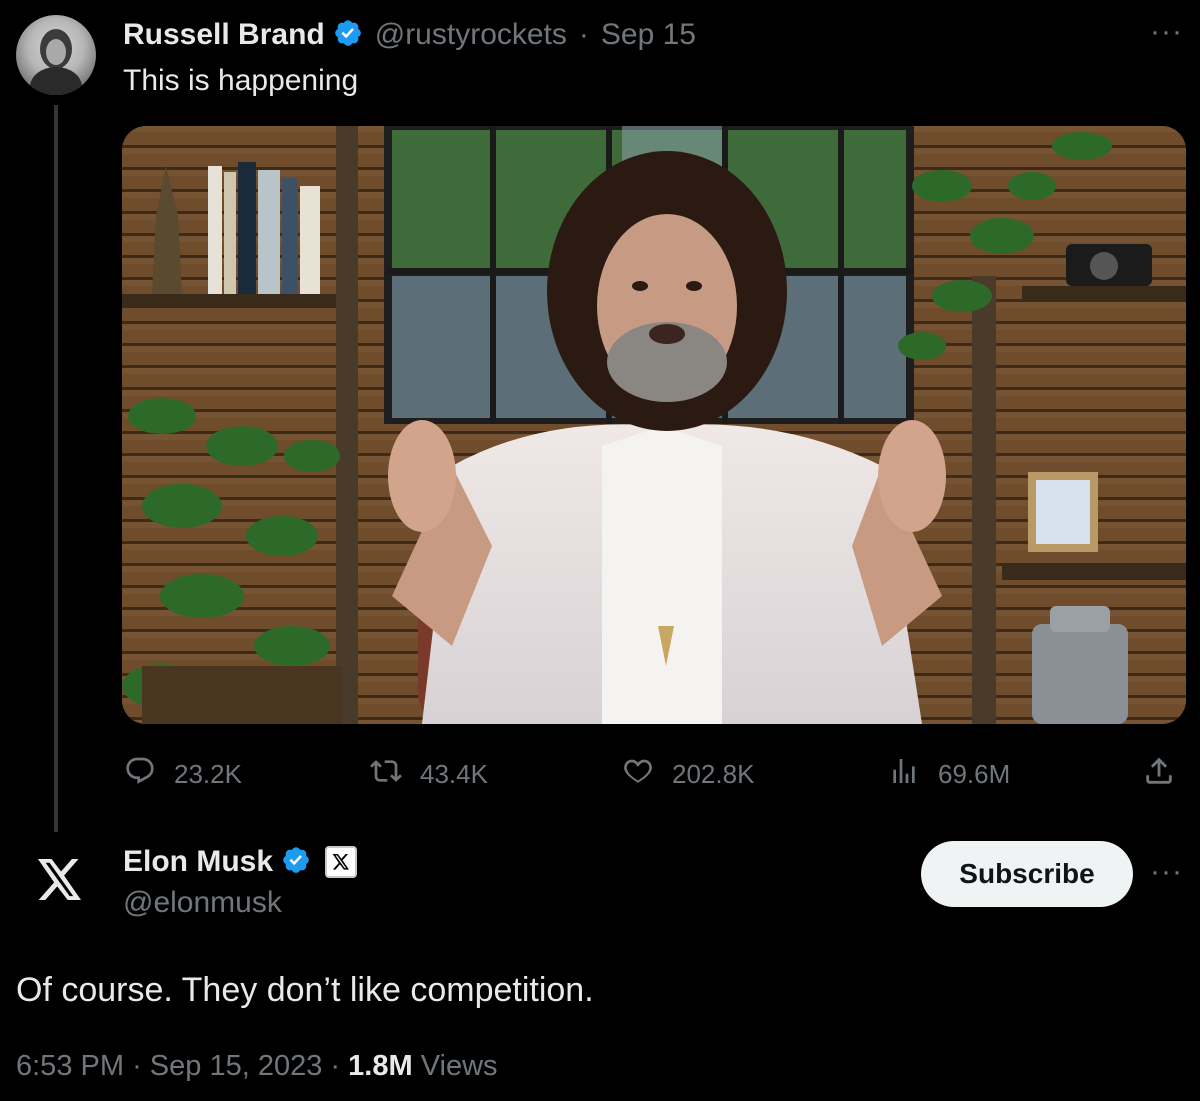  Describe the element at coordinates (380, 1066) in the screenshot. I see `views-count: 1.8M` at that location.